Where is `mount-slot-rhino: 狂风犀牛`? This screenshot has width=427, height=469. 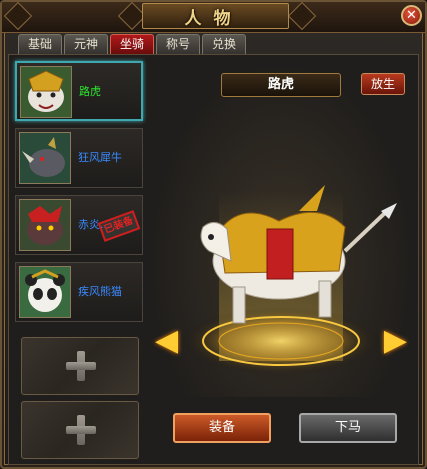
mount-slot-rhino: 狂风犀牛 is located at coordinates (79, 158).